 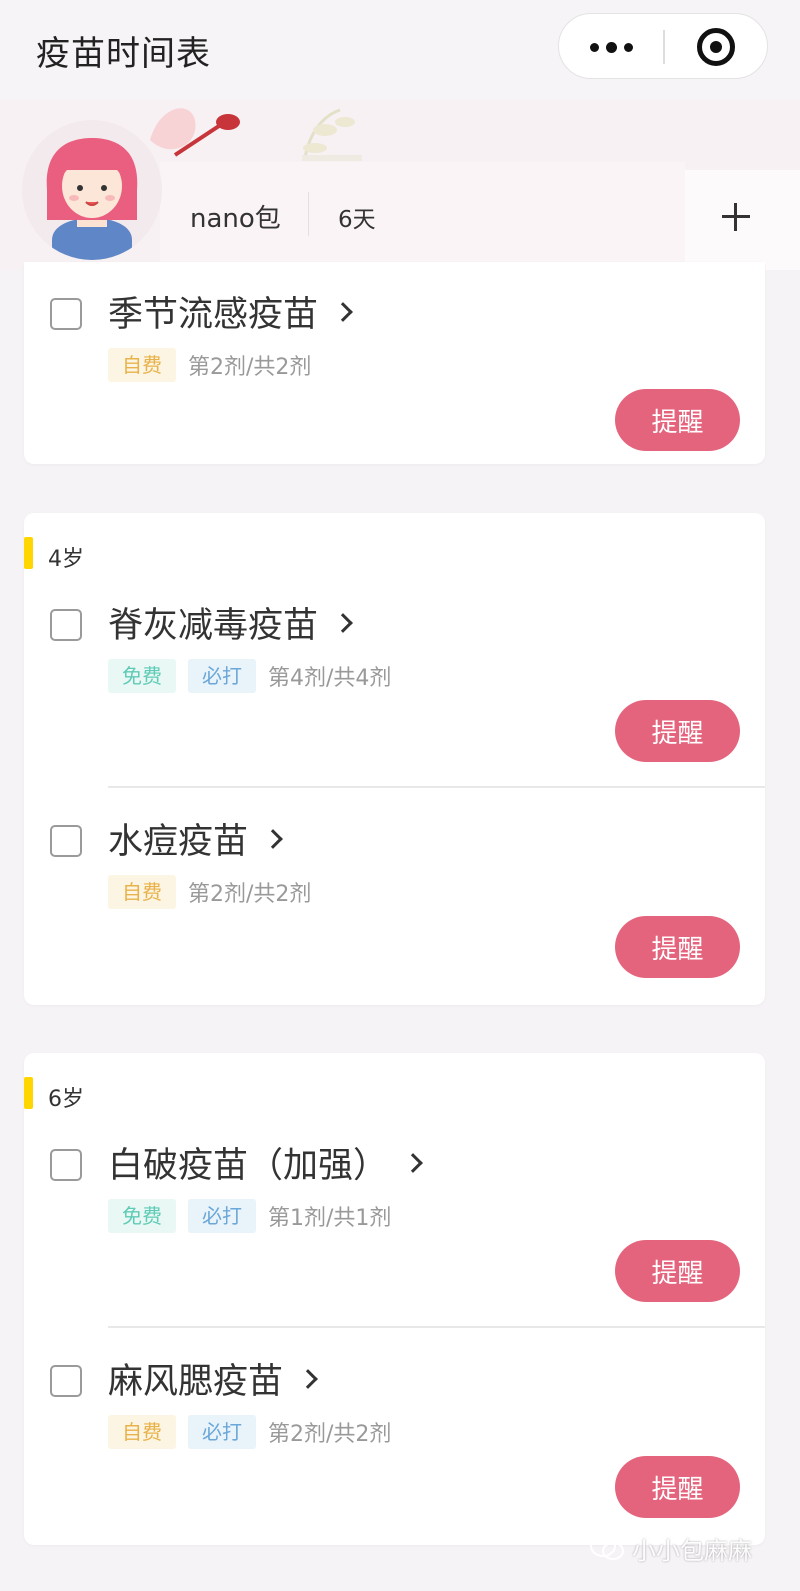 I want to click on capsule-divider, so click(x=664, y=47).